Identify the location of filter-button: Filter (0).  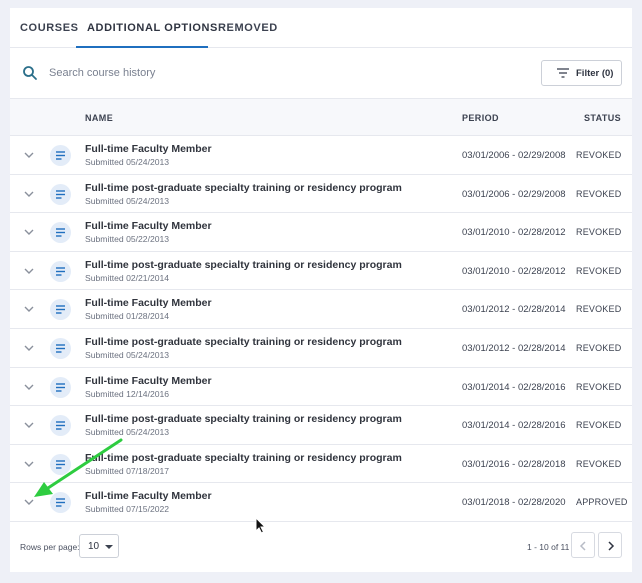
(581, 73).